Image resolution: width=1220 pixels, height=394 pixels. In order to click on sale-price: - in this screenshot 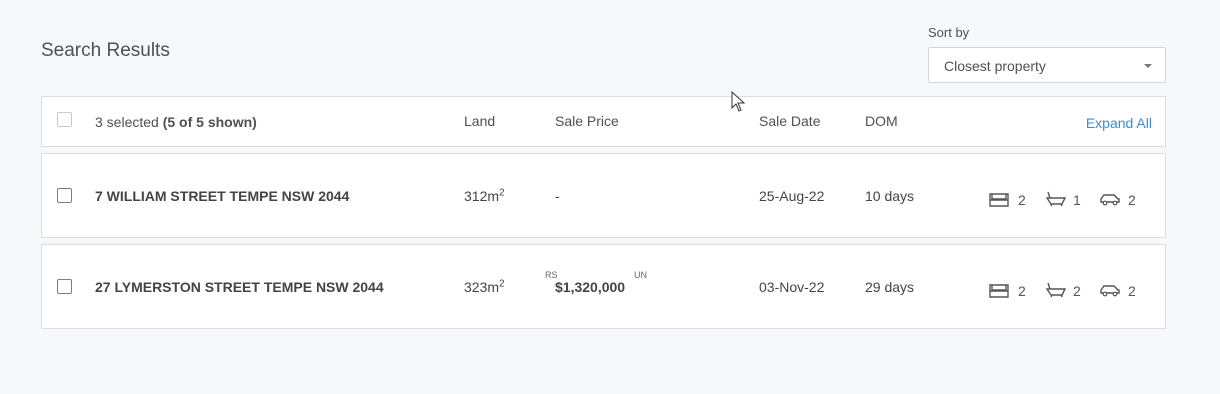, I will do `click(557, 196)`.